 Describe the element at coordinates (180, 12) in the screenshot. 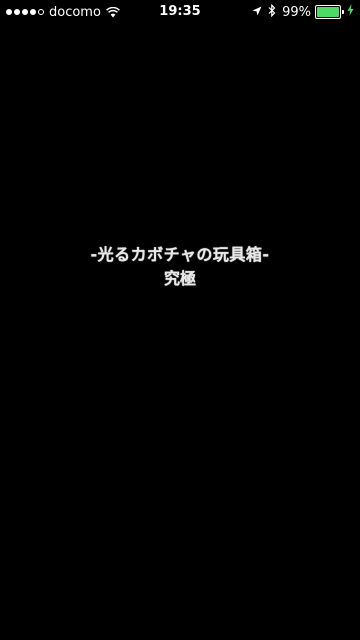

I see `status-bar: docomo 19:35 99%` at that location.